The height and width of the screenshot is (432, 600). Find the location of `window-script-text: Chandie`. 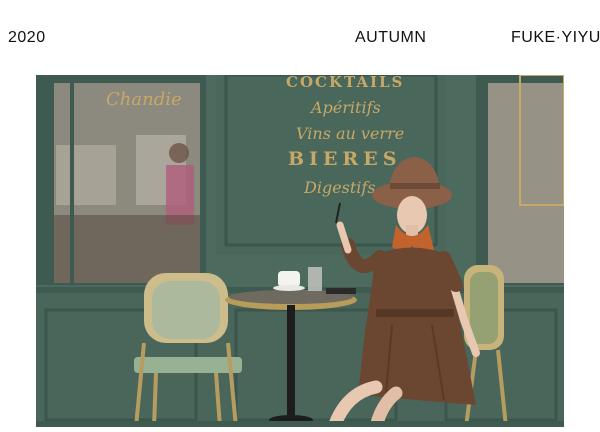

window-script-text: Chandie is located at coordinates (144, 99).